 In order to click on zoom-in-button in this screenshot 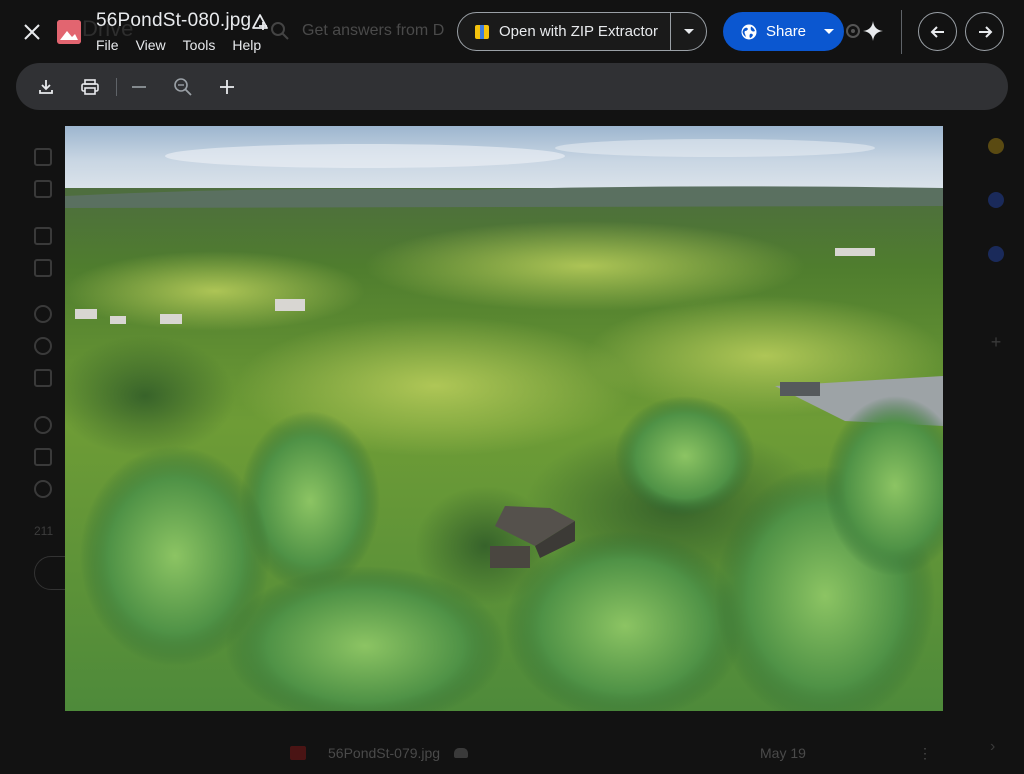, I will do `click(227, 87)`.